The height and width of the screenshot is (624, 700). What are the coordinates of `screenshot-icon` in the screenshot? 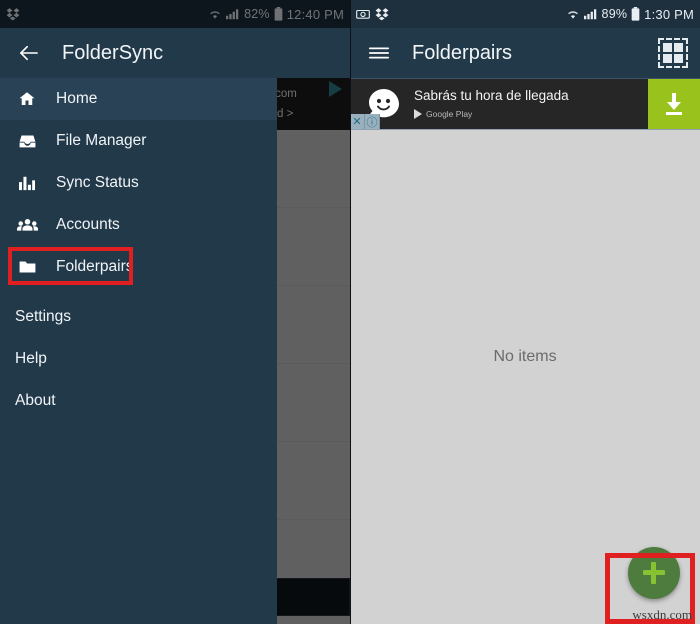 It's located at (363, 14).